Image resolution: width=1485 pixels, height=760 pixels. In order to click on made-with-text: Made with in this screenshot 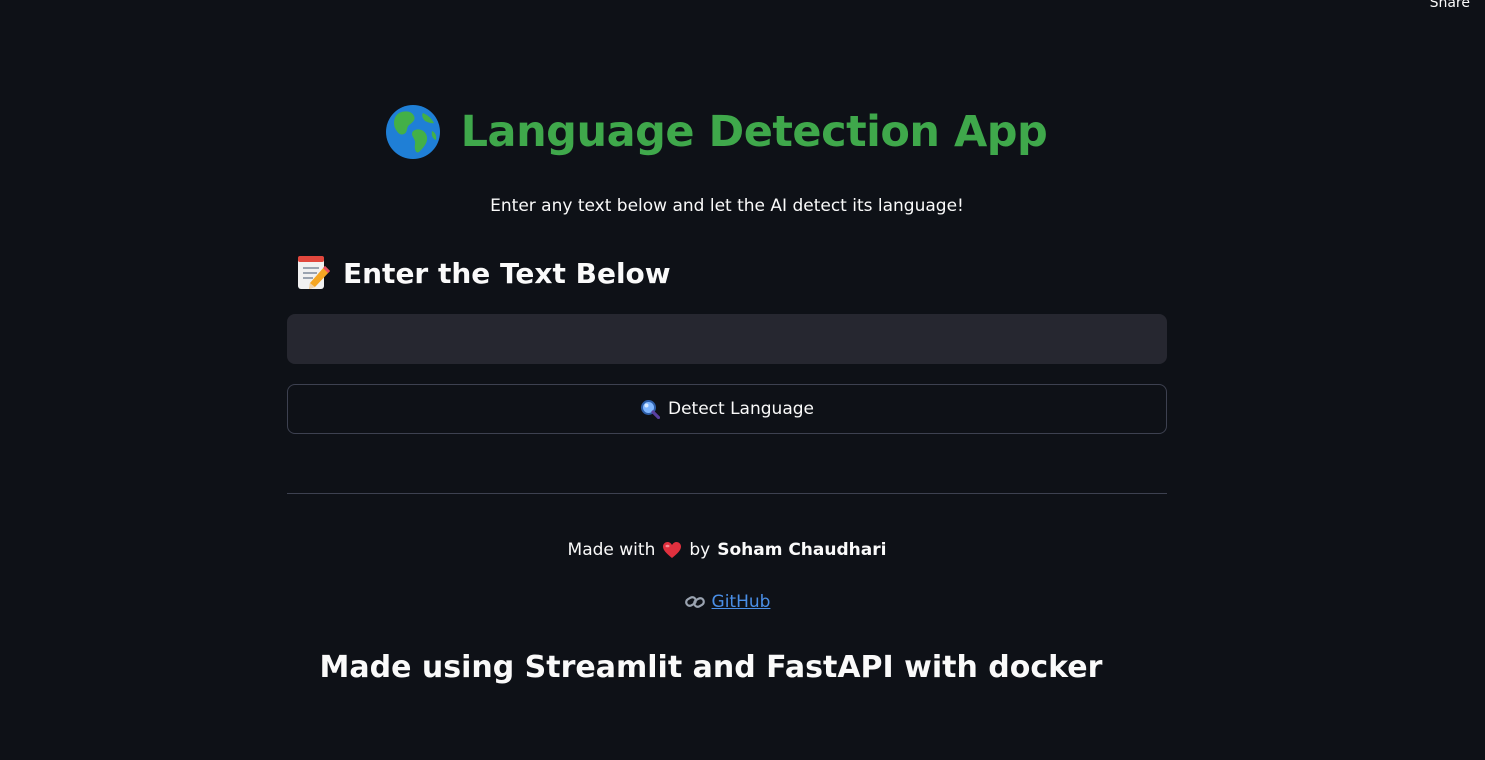, I will do `click(611, 550)`.